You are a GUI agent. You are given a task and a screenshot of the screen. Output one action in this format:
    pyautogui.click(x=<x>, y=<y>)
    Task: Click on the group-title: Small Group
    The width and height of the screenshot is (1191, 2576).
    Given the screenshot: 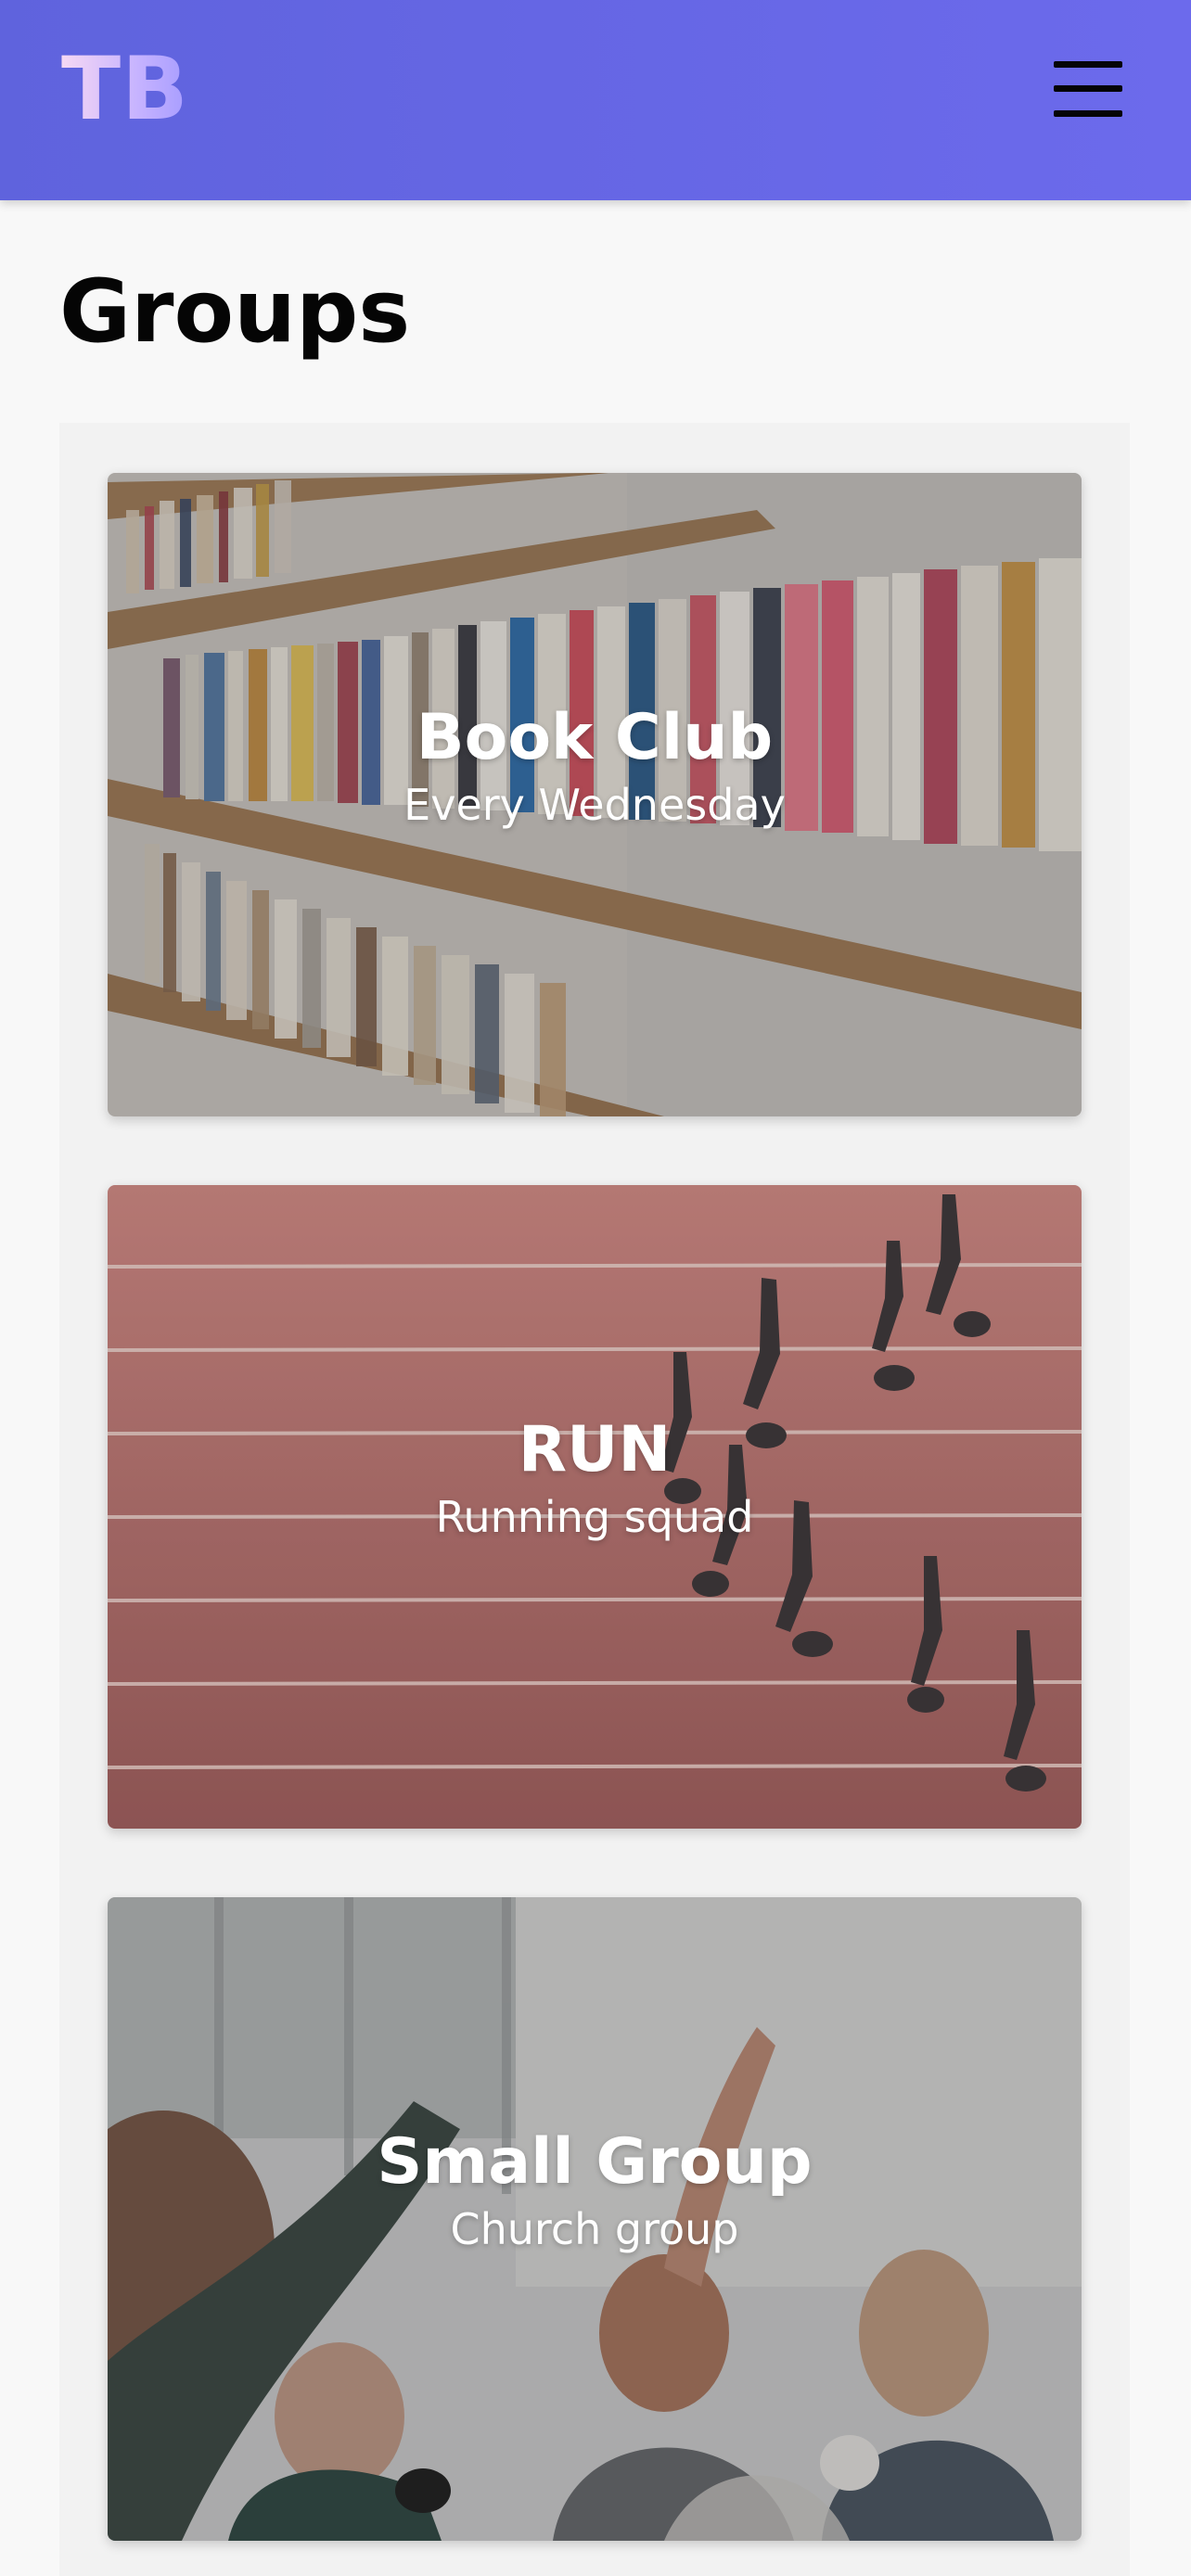 What is the action you would take?
    pyautogui.click(x=595, y=2162)
    